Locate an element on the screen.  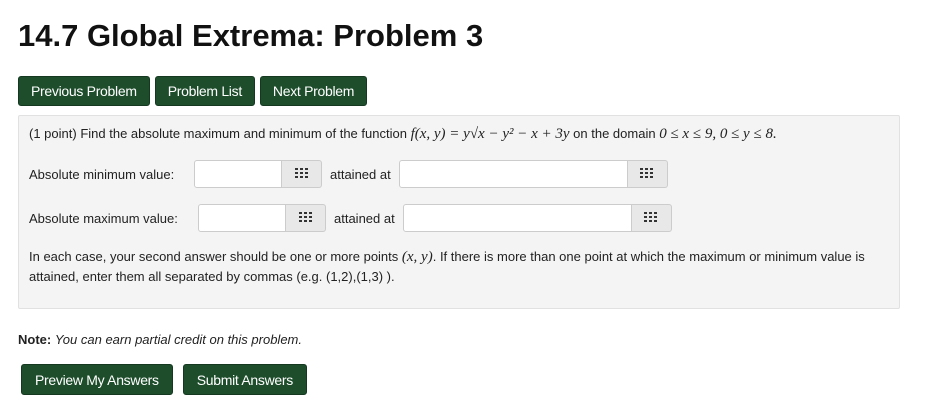
page-title: 14.7 Global Extrema: Problem 3 is located at coordinates (251, 35).